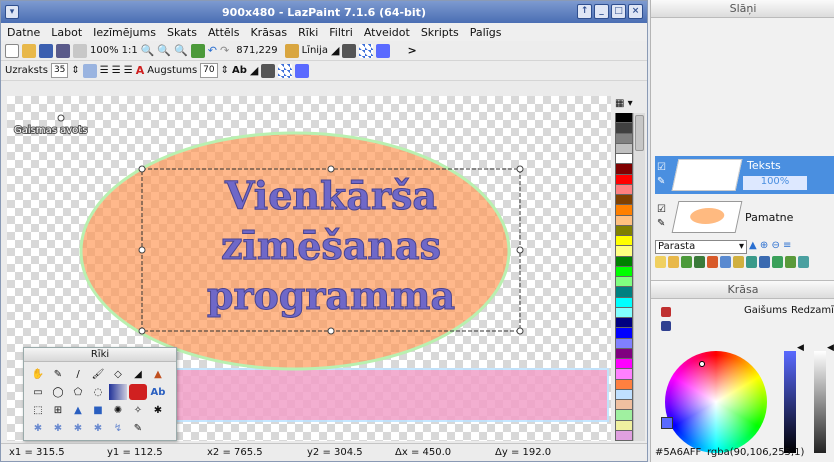  I want to click on layer-zoom-out-icon: ⊖, so click(775, 245).